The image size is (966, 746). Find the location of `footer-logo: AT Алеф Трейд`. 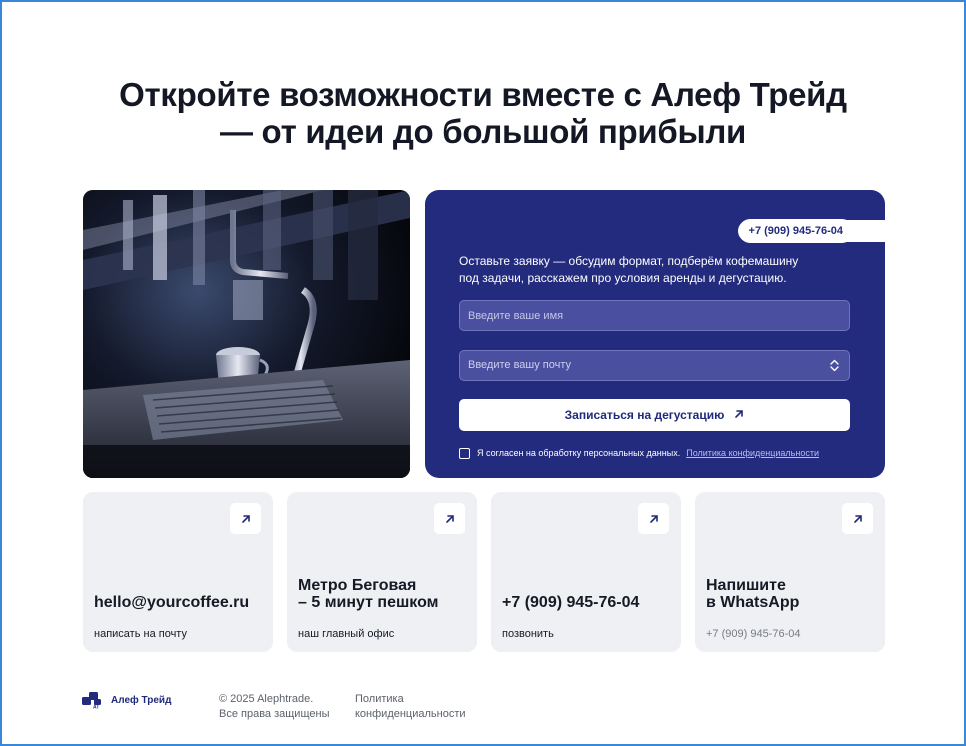

footer-logo: AT Алеф Трейд is located at coordinates (126, 700).